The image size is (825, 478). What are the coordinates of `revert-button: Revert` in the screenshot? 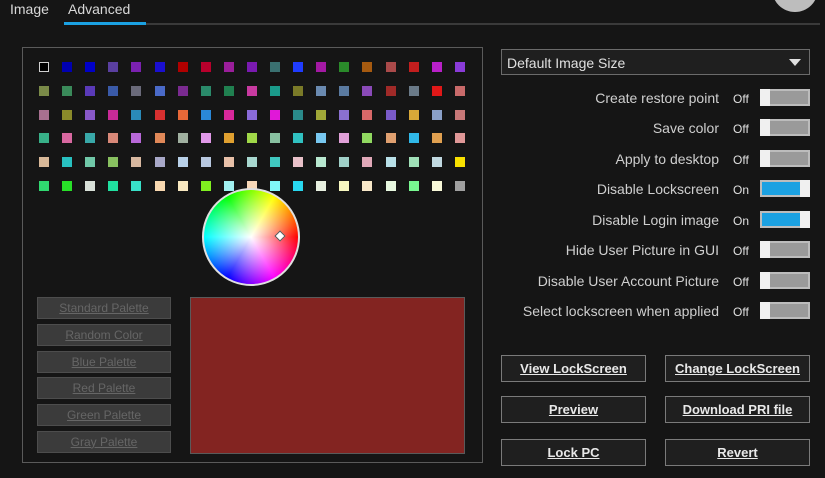 It's located at (737, 452).